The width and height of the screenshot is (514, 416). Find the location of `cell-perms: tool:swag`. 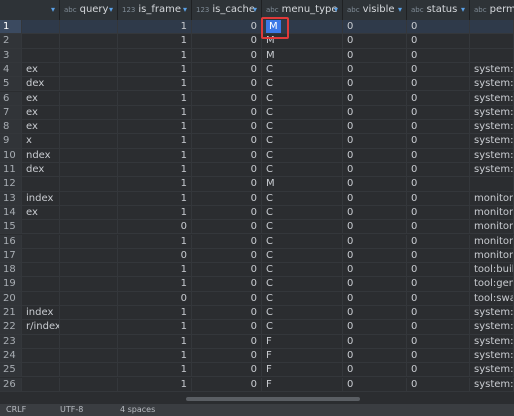

cell-perms: tool:swag is located at coordinates (492, 298).